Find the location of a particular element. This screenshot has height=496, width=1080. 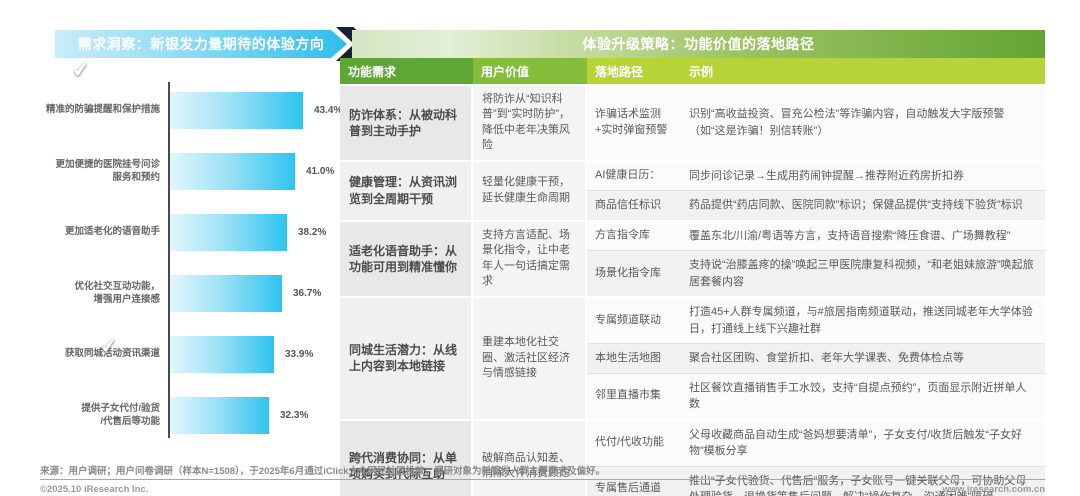

chart-row: 精准的防骗提醒和保护措施 43.4% is located at coordinates (192, 110).